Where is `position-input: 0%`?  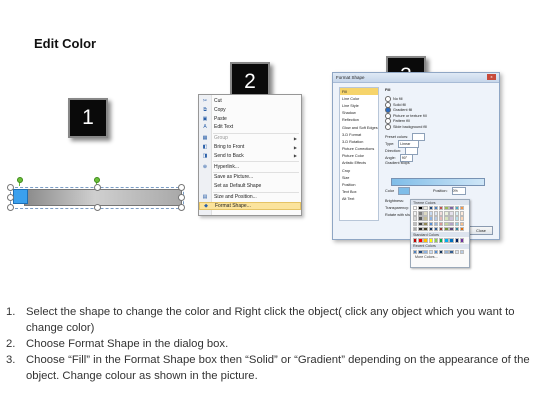
position-input: 0% is located at coordinates (458, 191).